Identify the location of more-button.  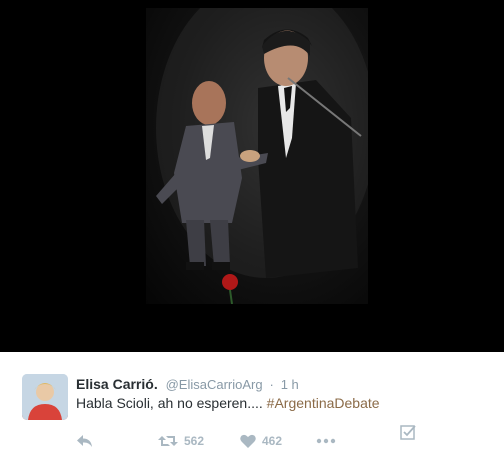
(326, 441).